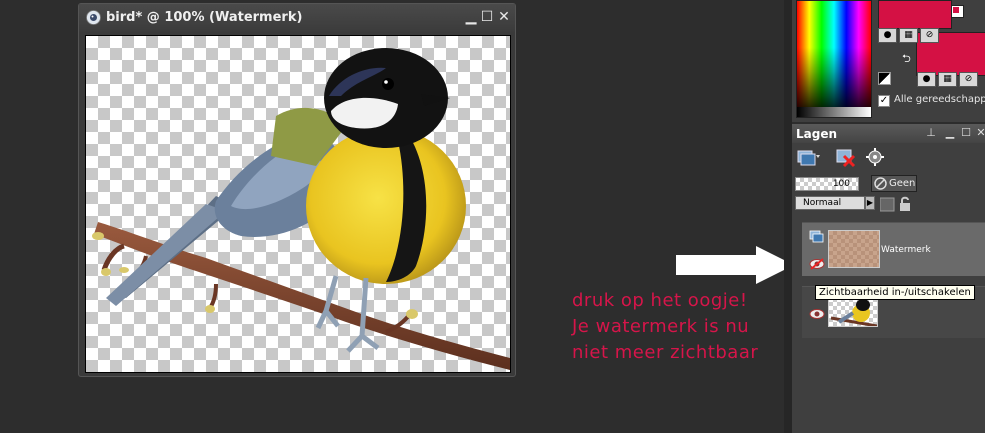 Image resolution: width=985 pixels, height=433 pixels. I want to click on eye-hidden-icon, so click(817, 264).